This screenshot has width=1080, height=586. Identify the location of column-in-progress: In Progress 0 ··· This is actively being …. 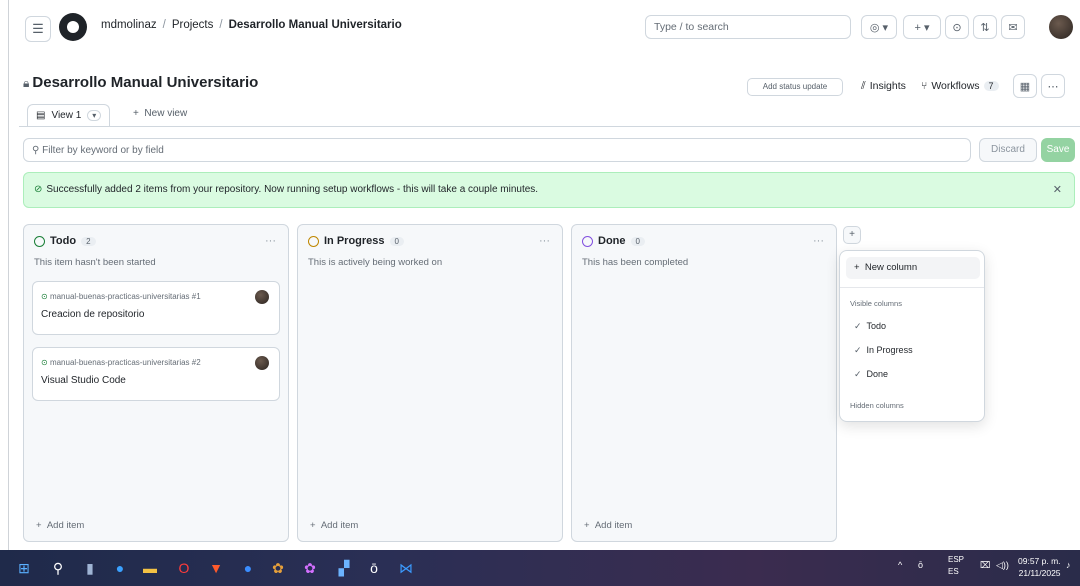
(430, 383).